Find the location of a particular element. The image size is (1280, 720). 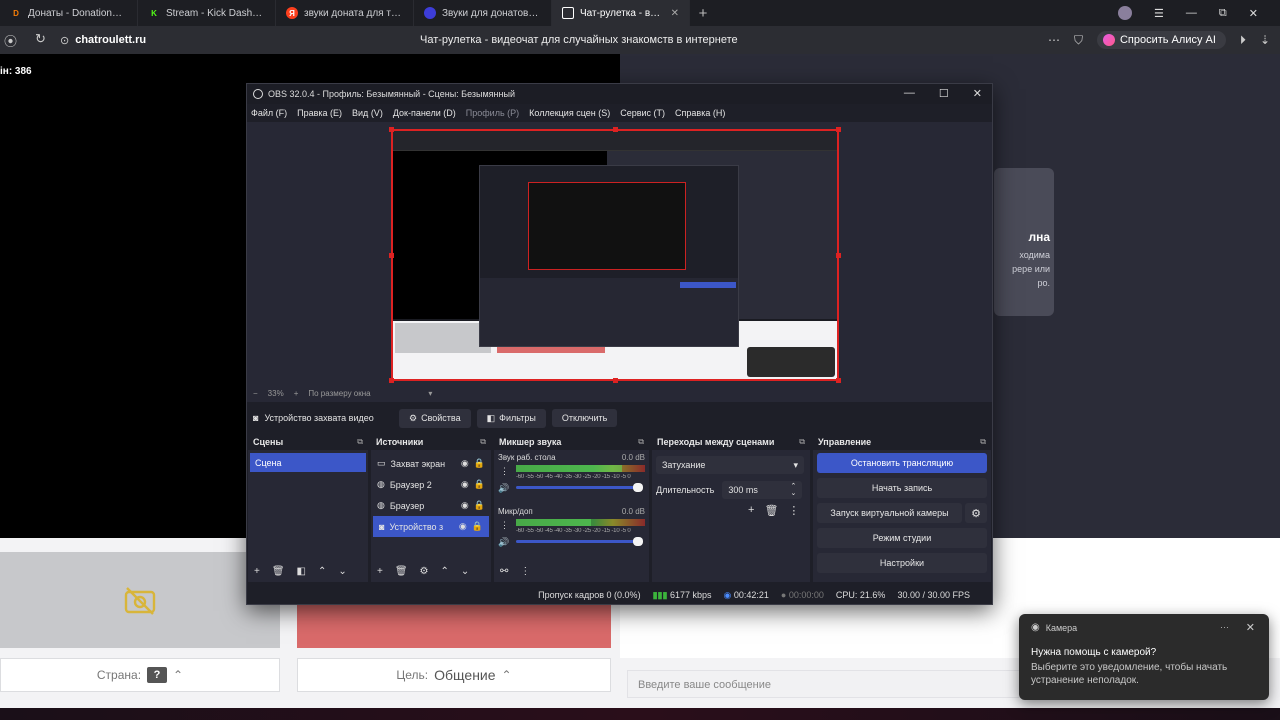

start-recording-button: Начать запись is located at coordinates (902, 488).